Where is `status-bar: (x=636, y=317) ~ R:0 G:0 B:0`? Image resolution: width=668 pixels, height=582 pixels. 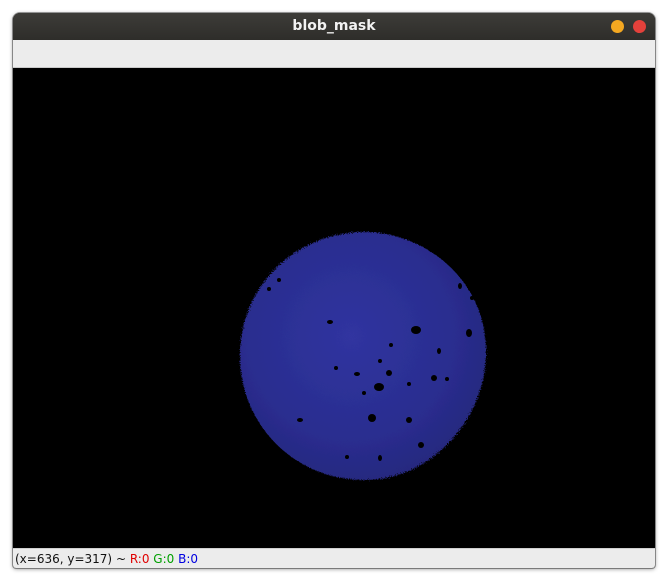 status-bar: (x=636, y=317) ~ R:0 G:0 B:0 is located at coordinates (334, 558).